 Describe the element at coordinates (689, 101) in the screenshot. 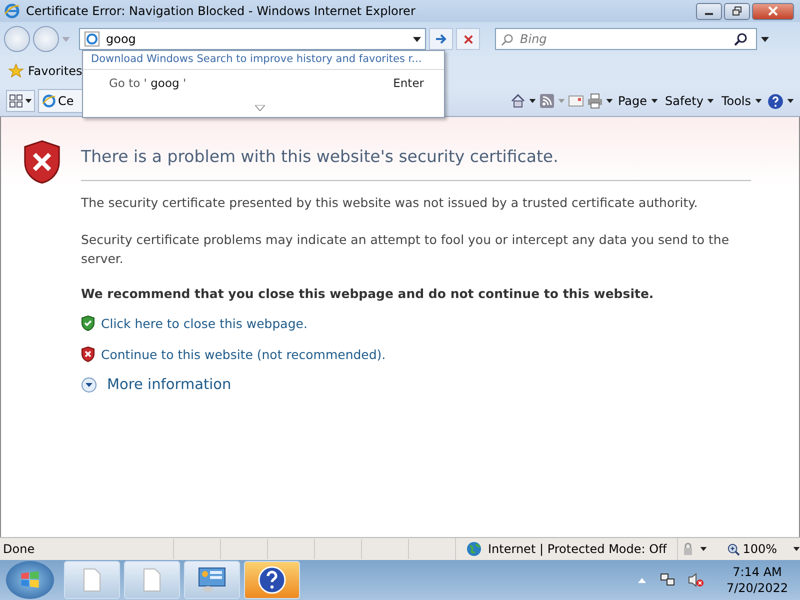

I see `menu-button: Safety` at that location.